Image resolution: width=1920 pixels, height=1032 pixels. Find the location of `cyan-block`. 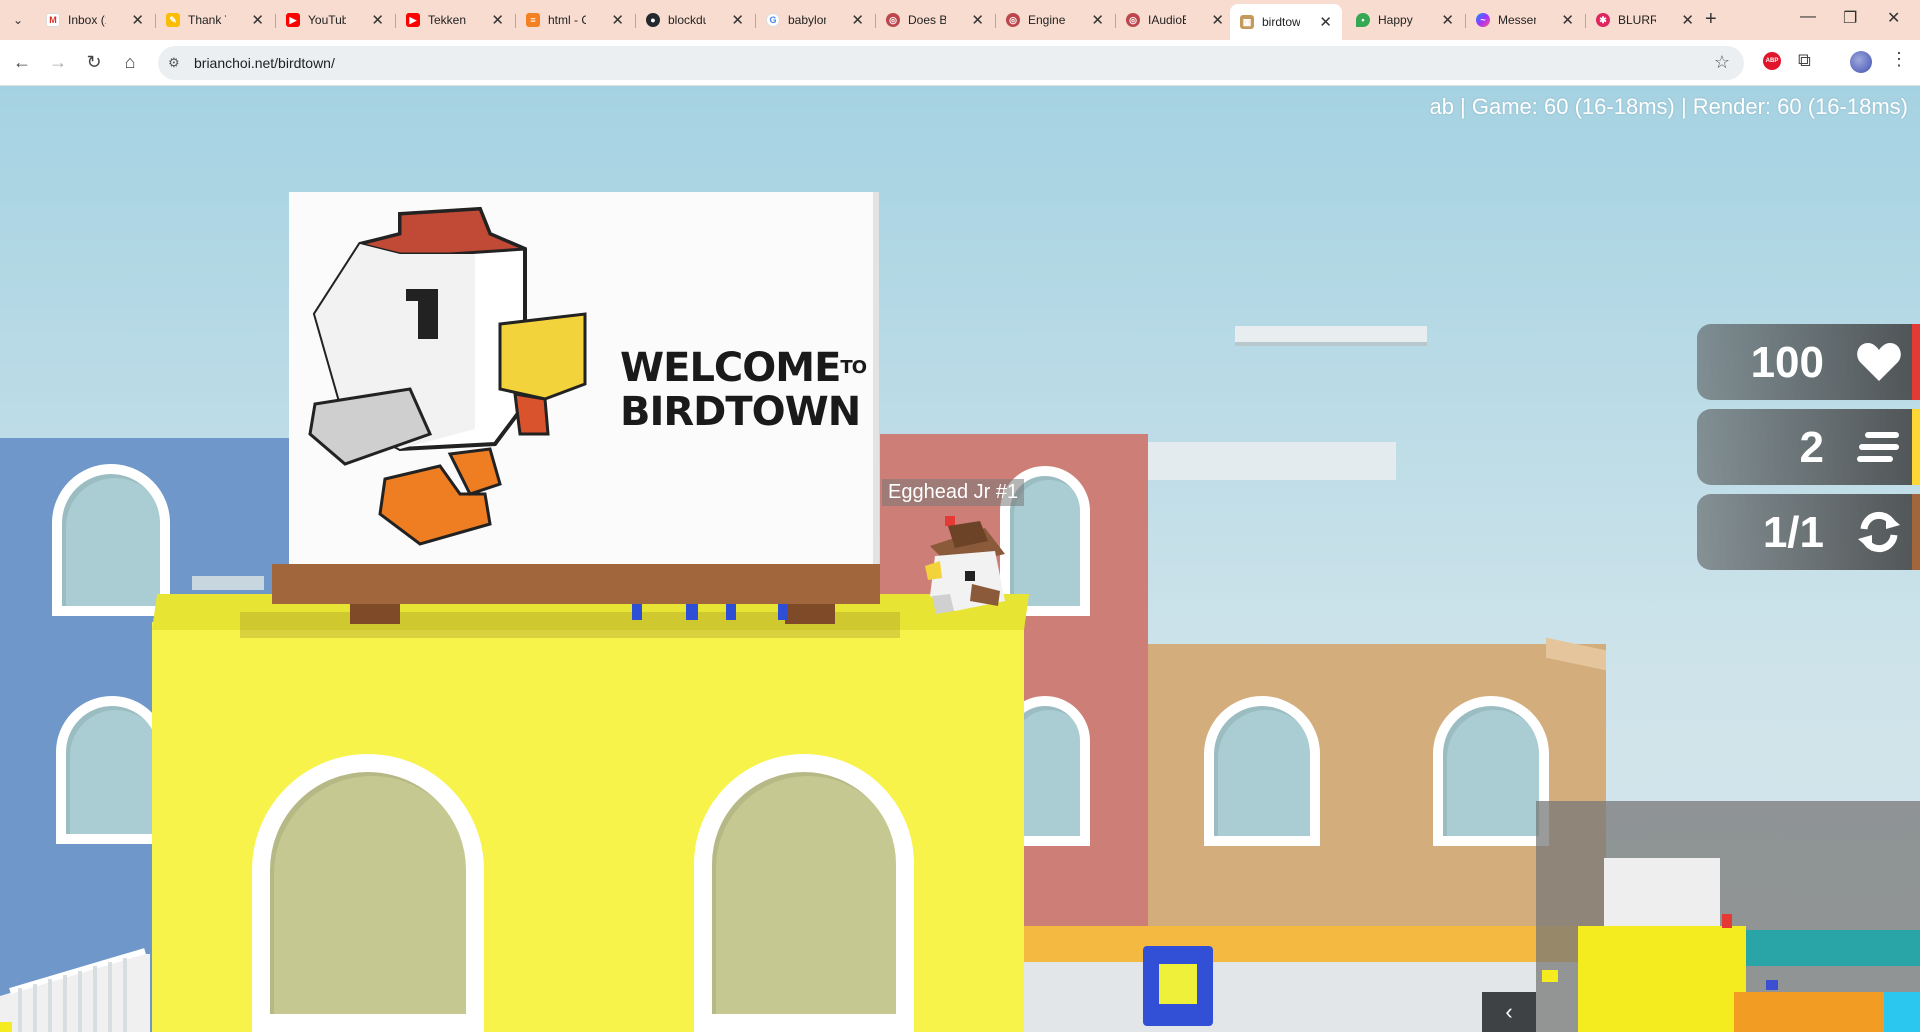

cyan-block is located at coordinates (1902, 1012).